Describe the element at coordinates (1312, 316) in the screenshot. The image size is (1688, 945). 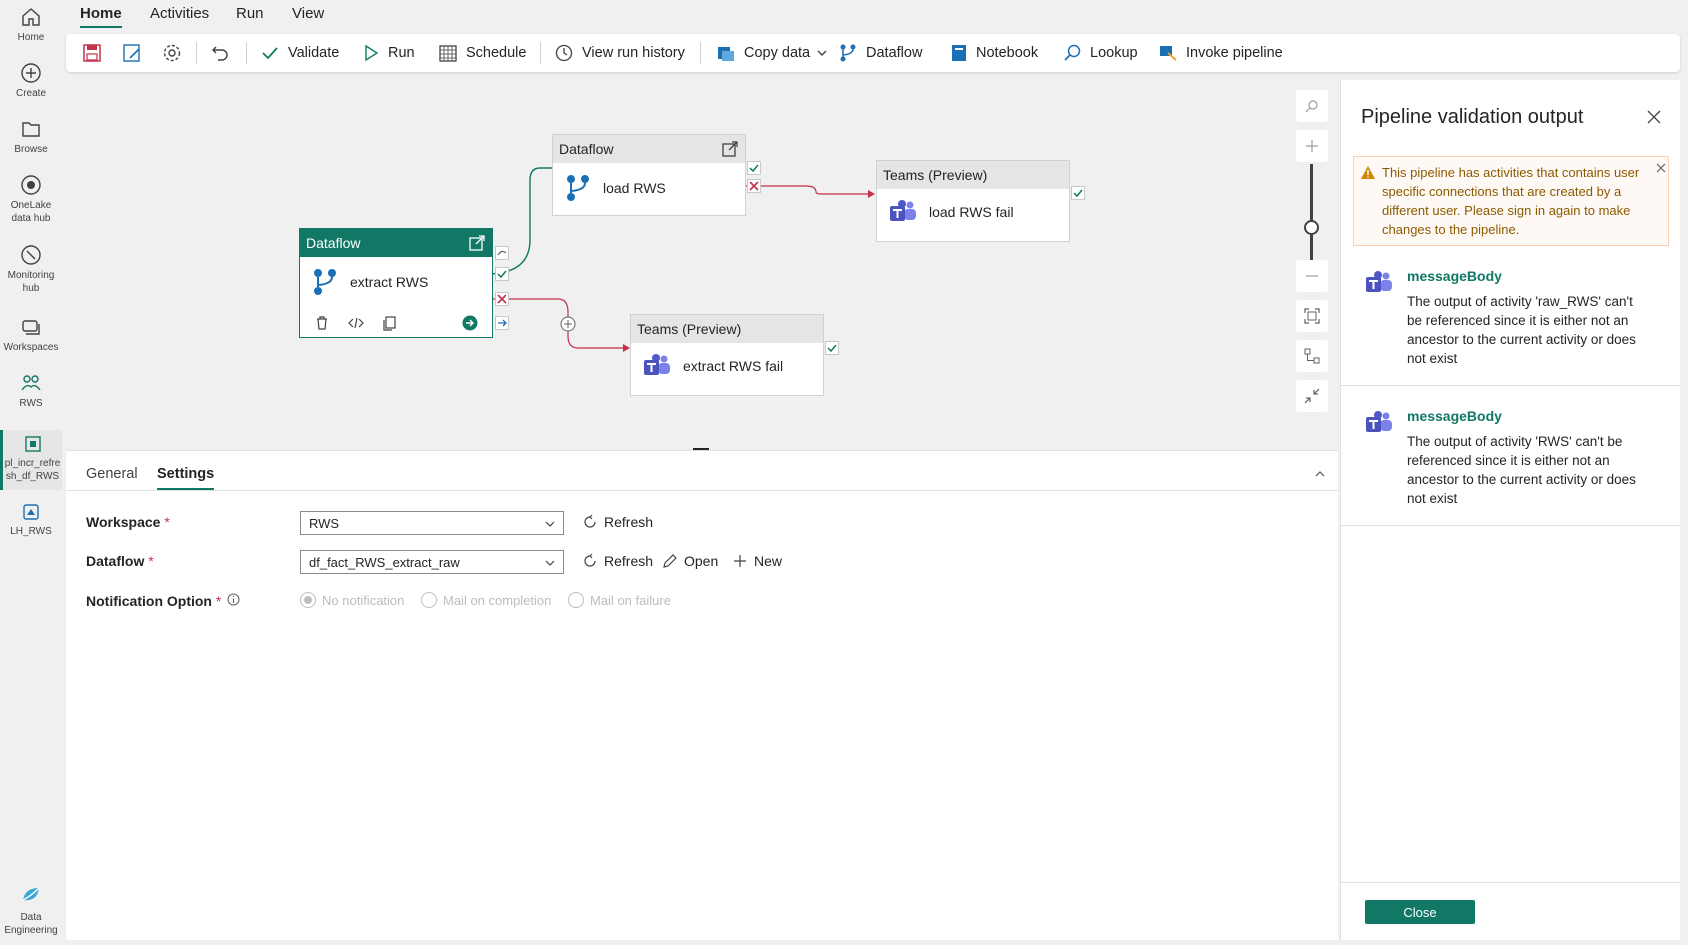
I see `fit-to-screen-button` at that location.